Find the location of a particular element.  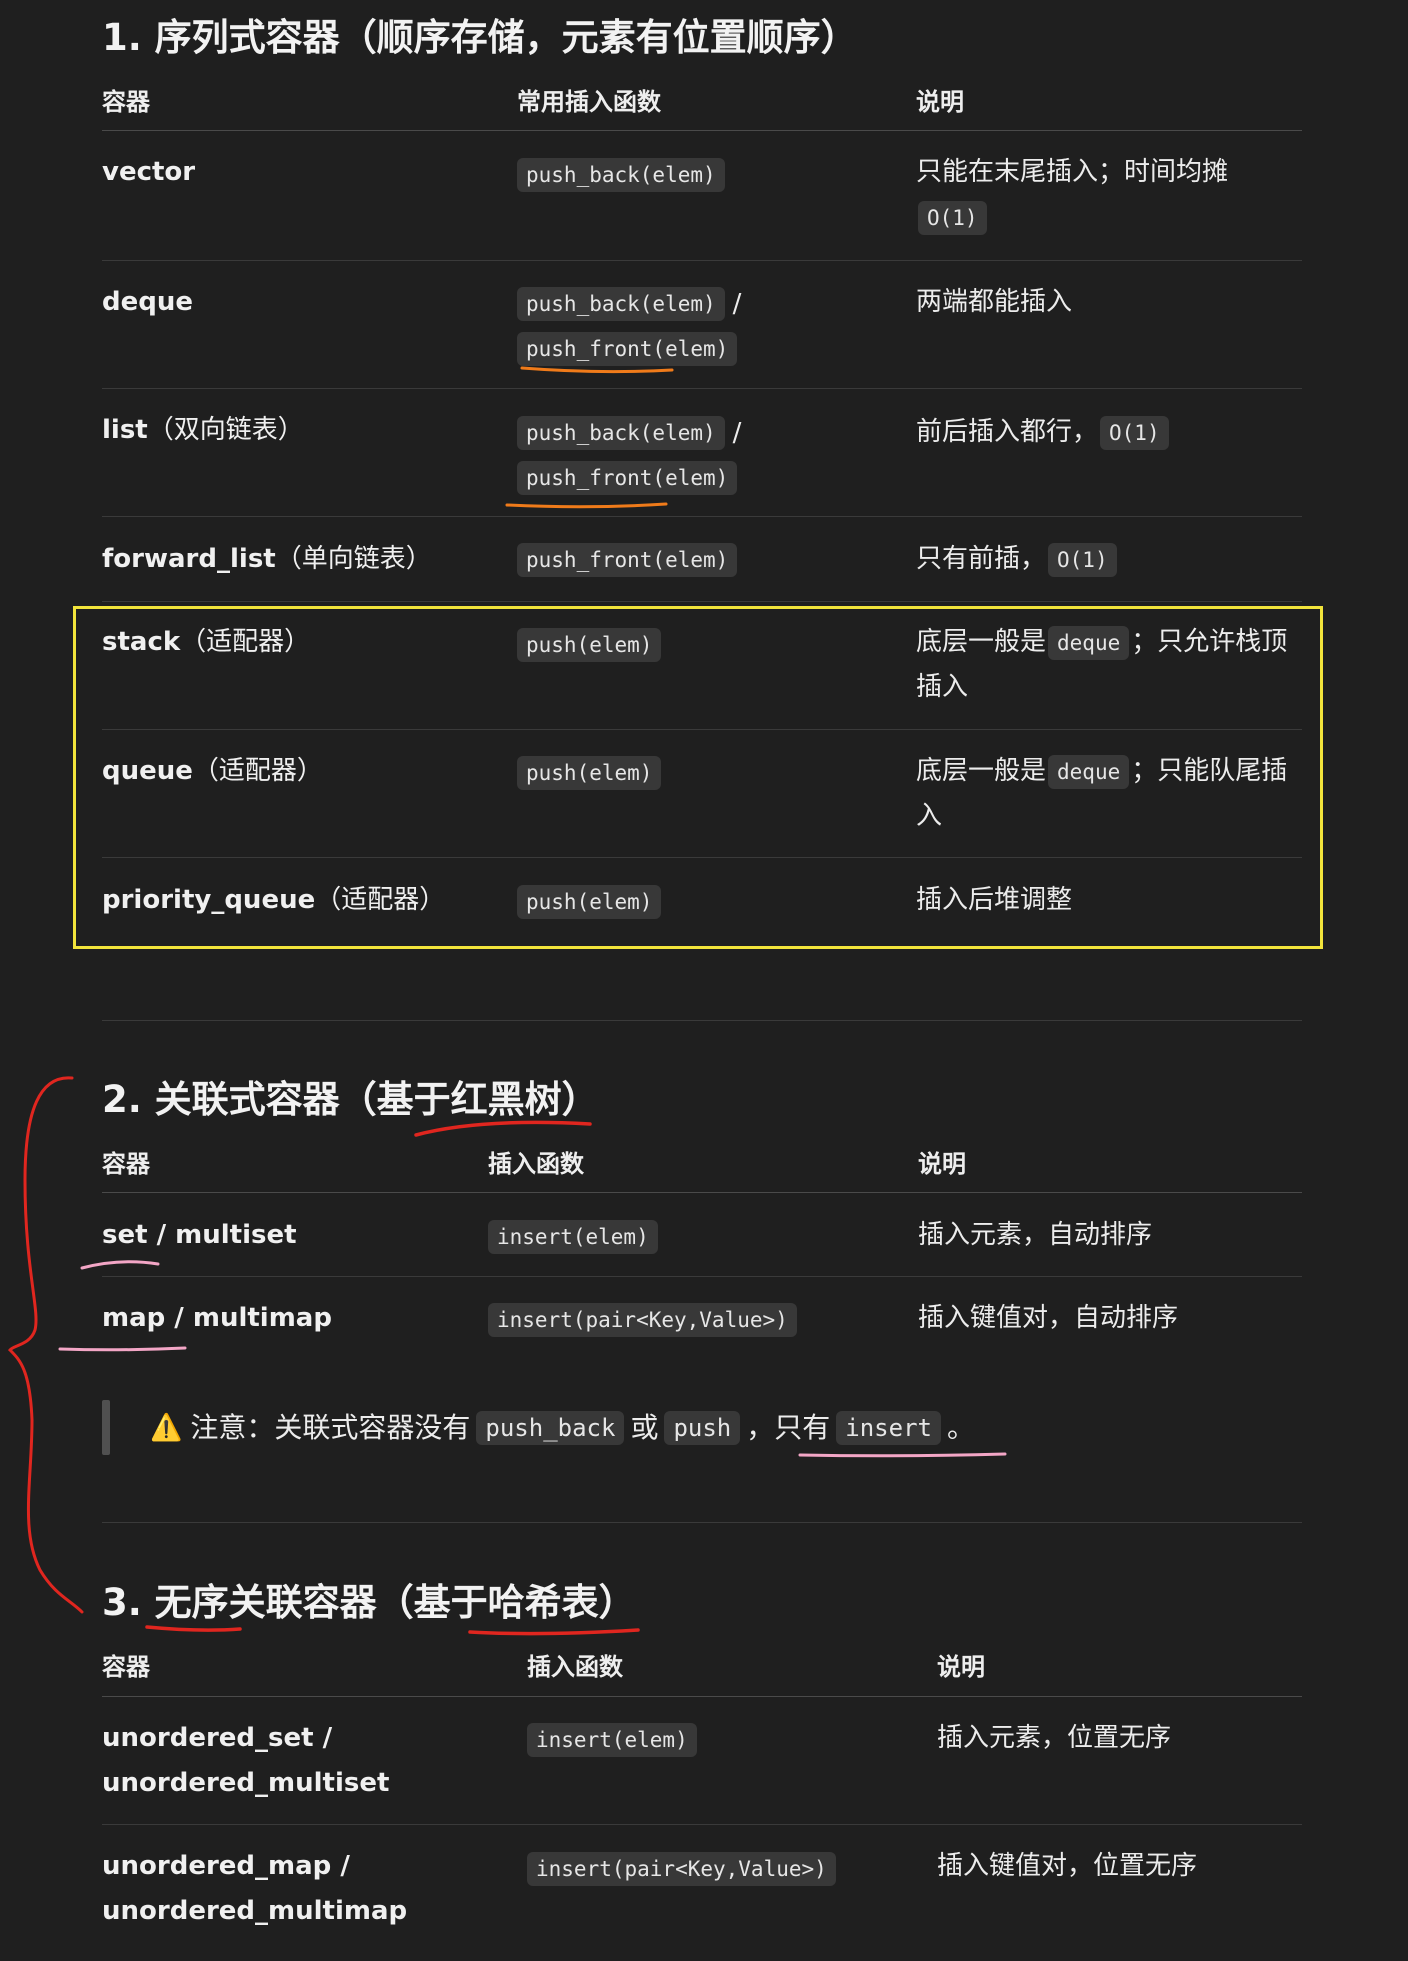

table-row-name: set / multiset is located at coordinates (199, 1235).